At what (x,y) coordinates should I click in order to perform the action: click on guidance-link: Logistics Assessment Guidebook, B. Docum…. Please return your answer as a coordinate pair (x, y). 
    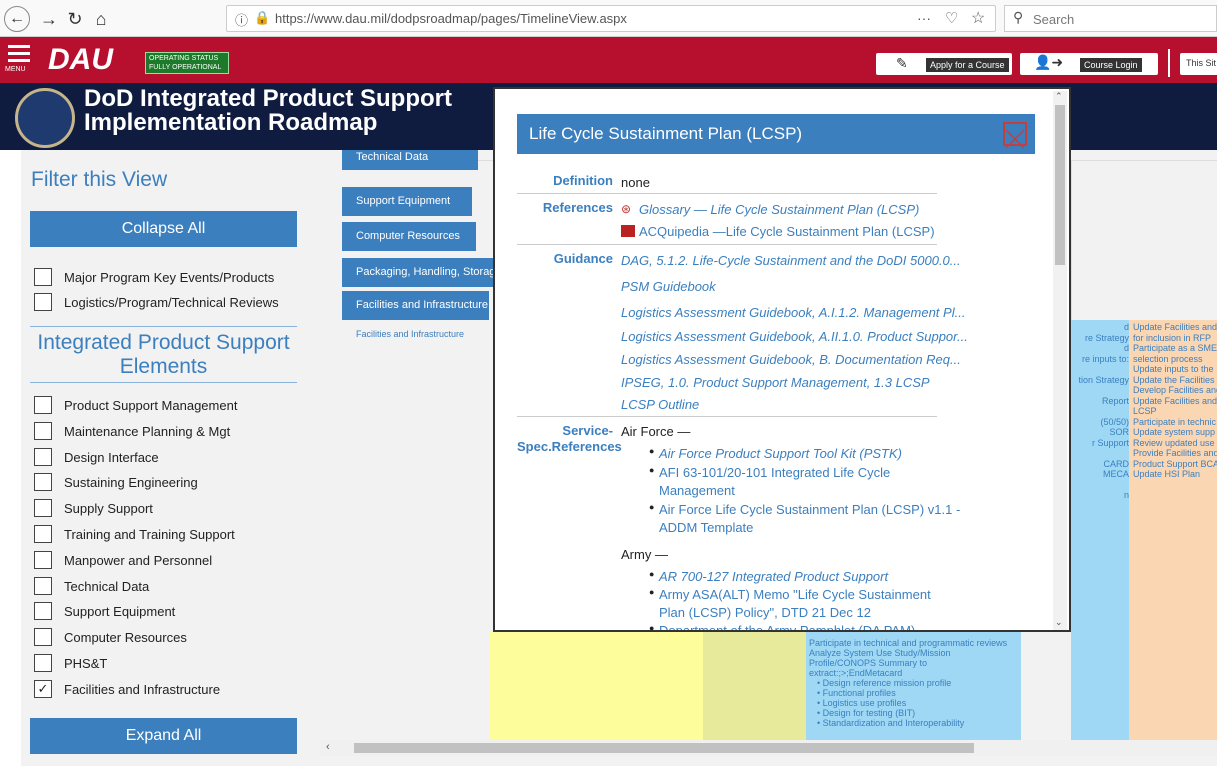
    Looking at the image, I should click on (791, 359).